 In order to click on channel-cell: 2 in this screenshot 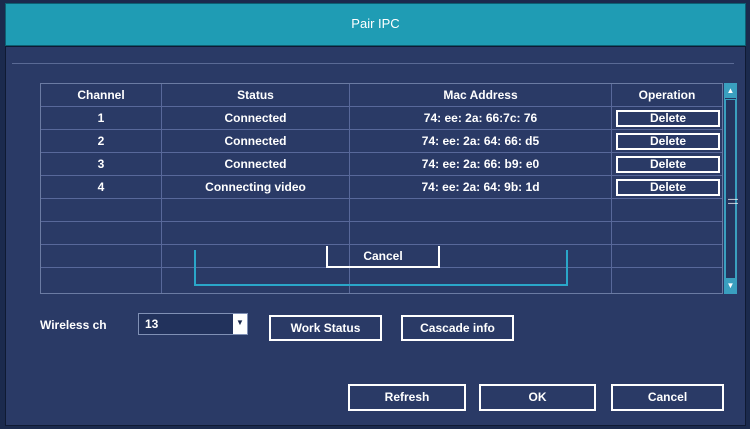, I will do `click(101, 141)`.